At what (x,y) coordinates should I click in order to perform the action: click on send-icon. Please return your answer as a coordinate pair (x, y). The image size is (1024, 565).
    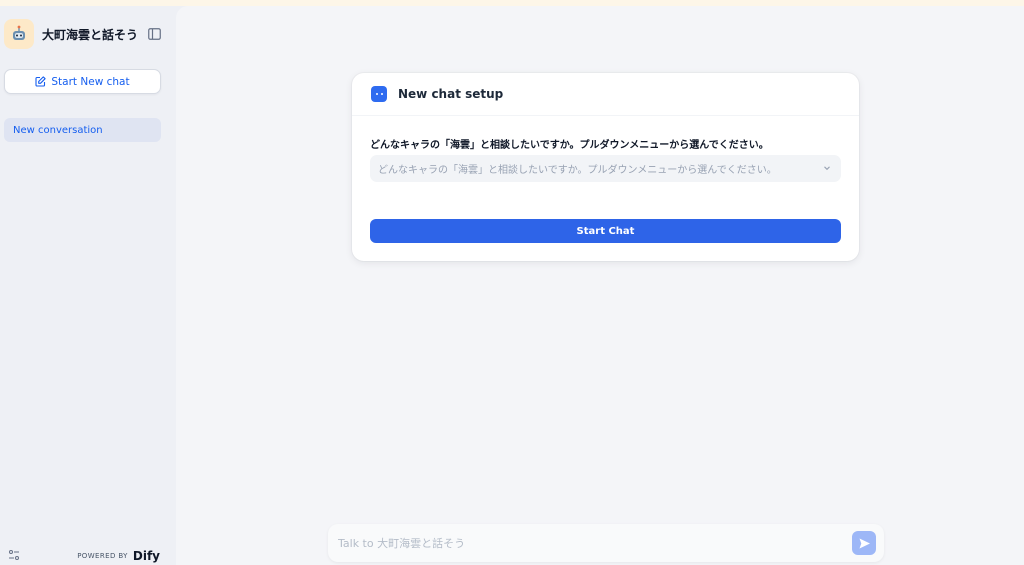
    Looking at the image, I should click on (864, 543).